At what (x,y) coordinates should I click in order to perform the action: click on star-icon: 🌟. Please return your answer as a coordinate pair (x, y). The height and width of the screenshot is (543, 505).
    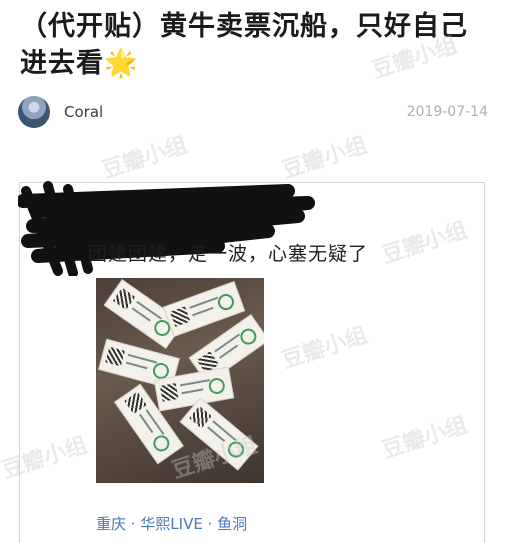
    Looking at the image, I should click on (121, 63).